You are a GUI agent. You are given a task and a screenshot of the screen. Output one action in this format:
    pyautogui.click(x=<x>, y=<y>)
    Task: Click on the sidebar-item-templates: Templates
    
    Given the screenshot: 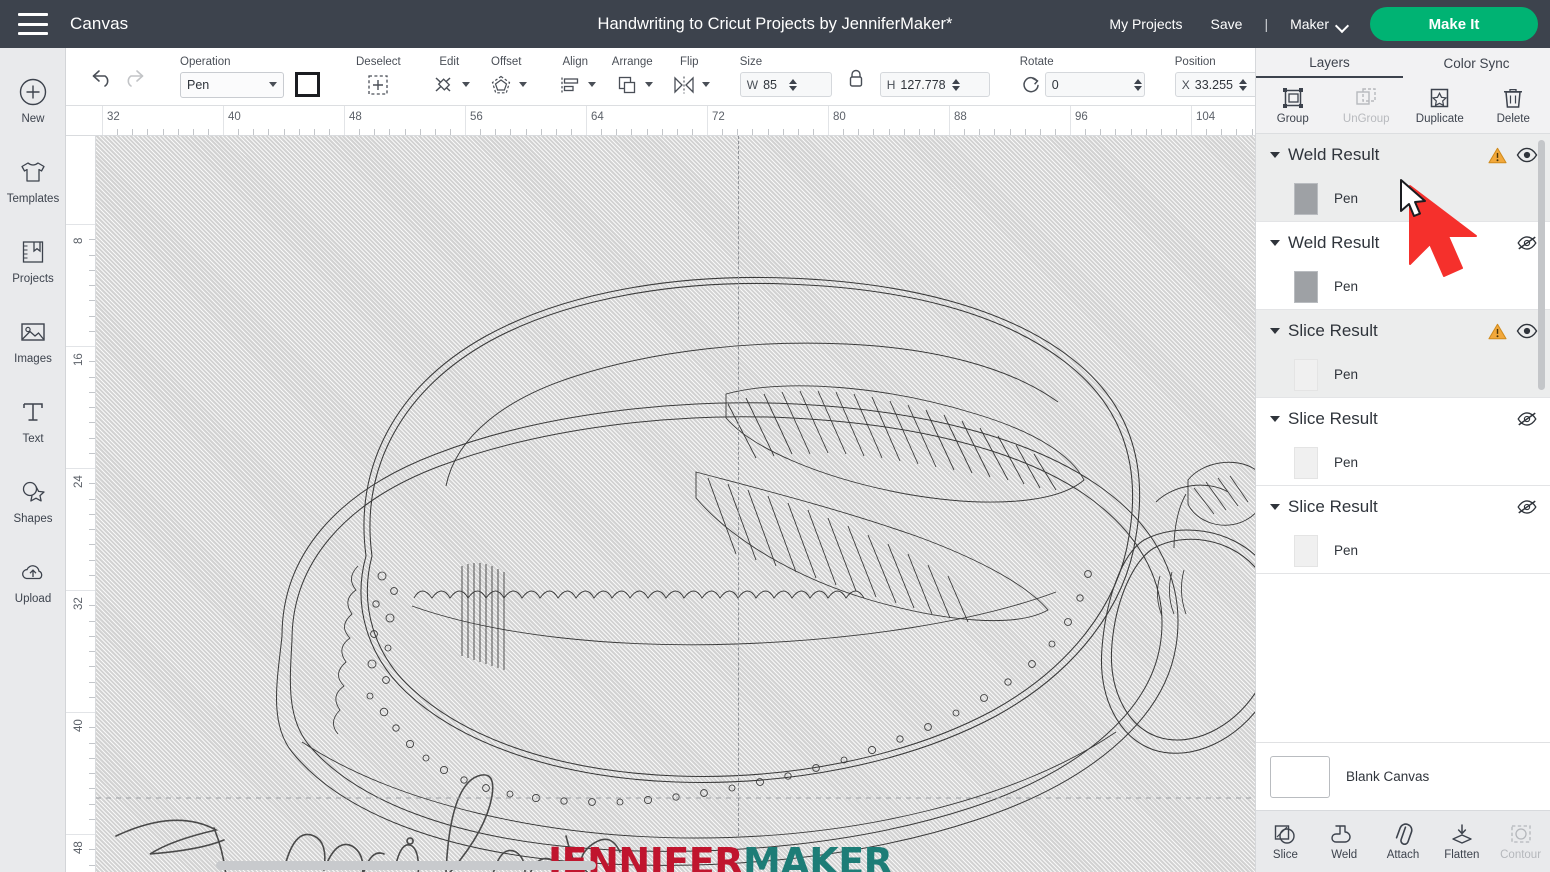 What is the action you would take?
    pyautogui.click(x=33, y=180)
    